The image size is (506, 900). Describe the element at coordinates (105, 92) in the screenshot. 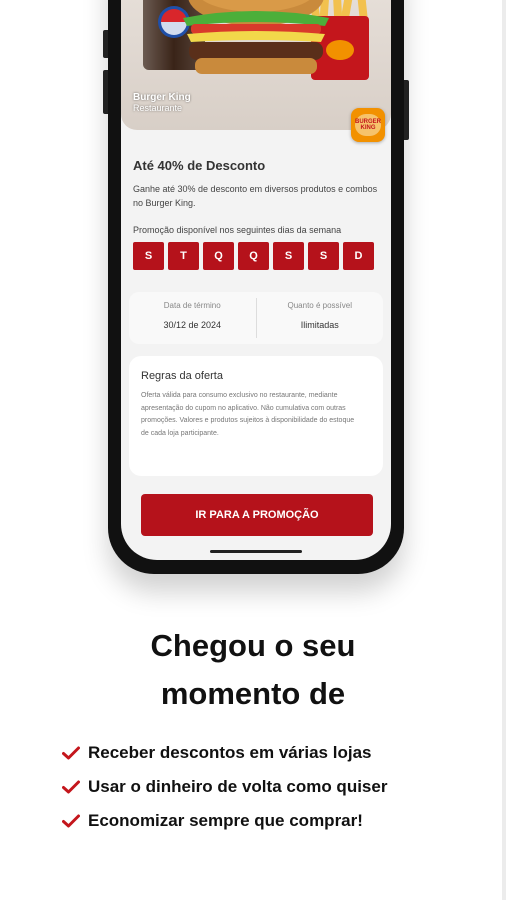

I see `phone-volume-button` at that location.